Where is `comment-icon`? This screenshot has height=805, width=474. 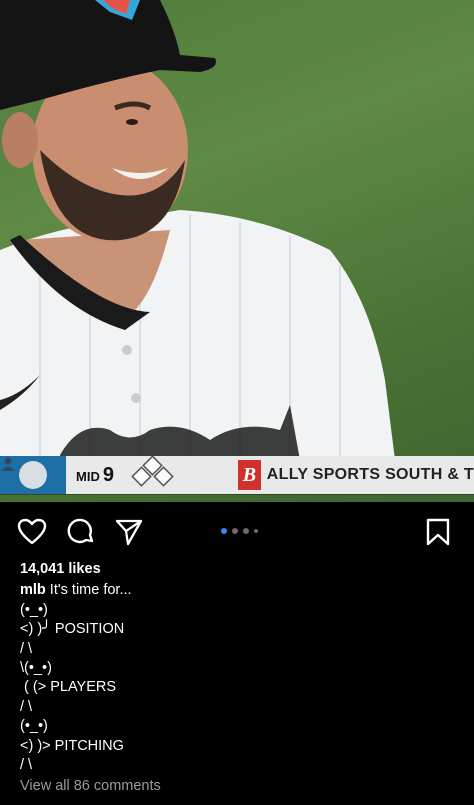
comment-icon is located at coordinates (81, 534).